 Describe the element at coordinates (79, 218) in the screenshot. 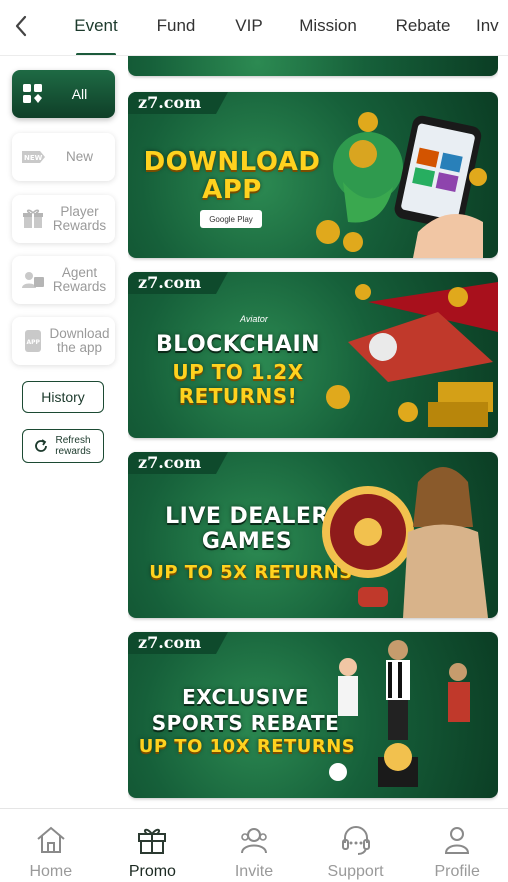

I see `sidebar-item-label: Player Rewards` at that location.